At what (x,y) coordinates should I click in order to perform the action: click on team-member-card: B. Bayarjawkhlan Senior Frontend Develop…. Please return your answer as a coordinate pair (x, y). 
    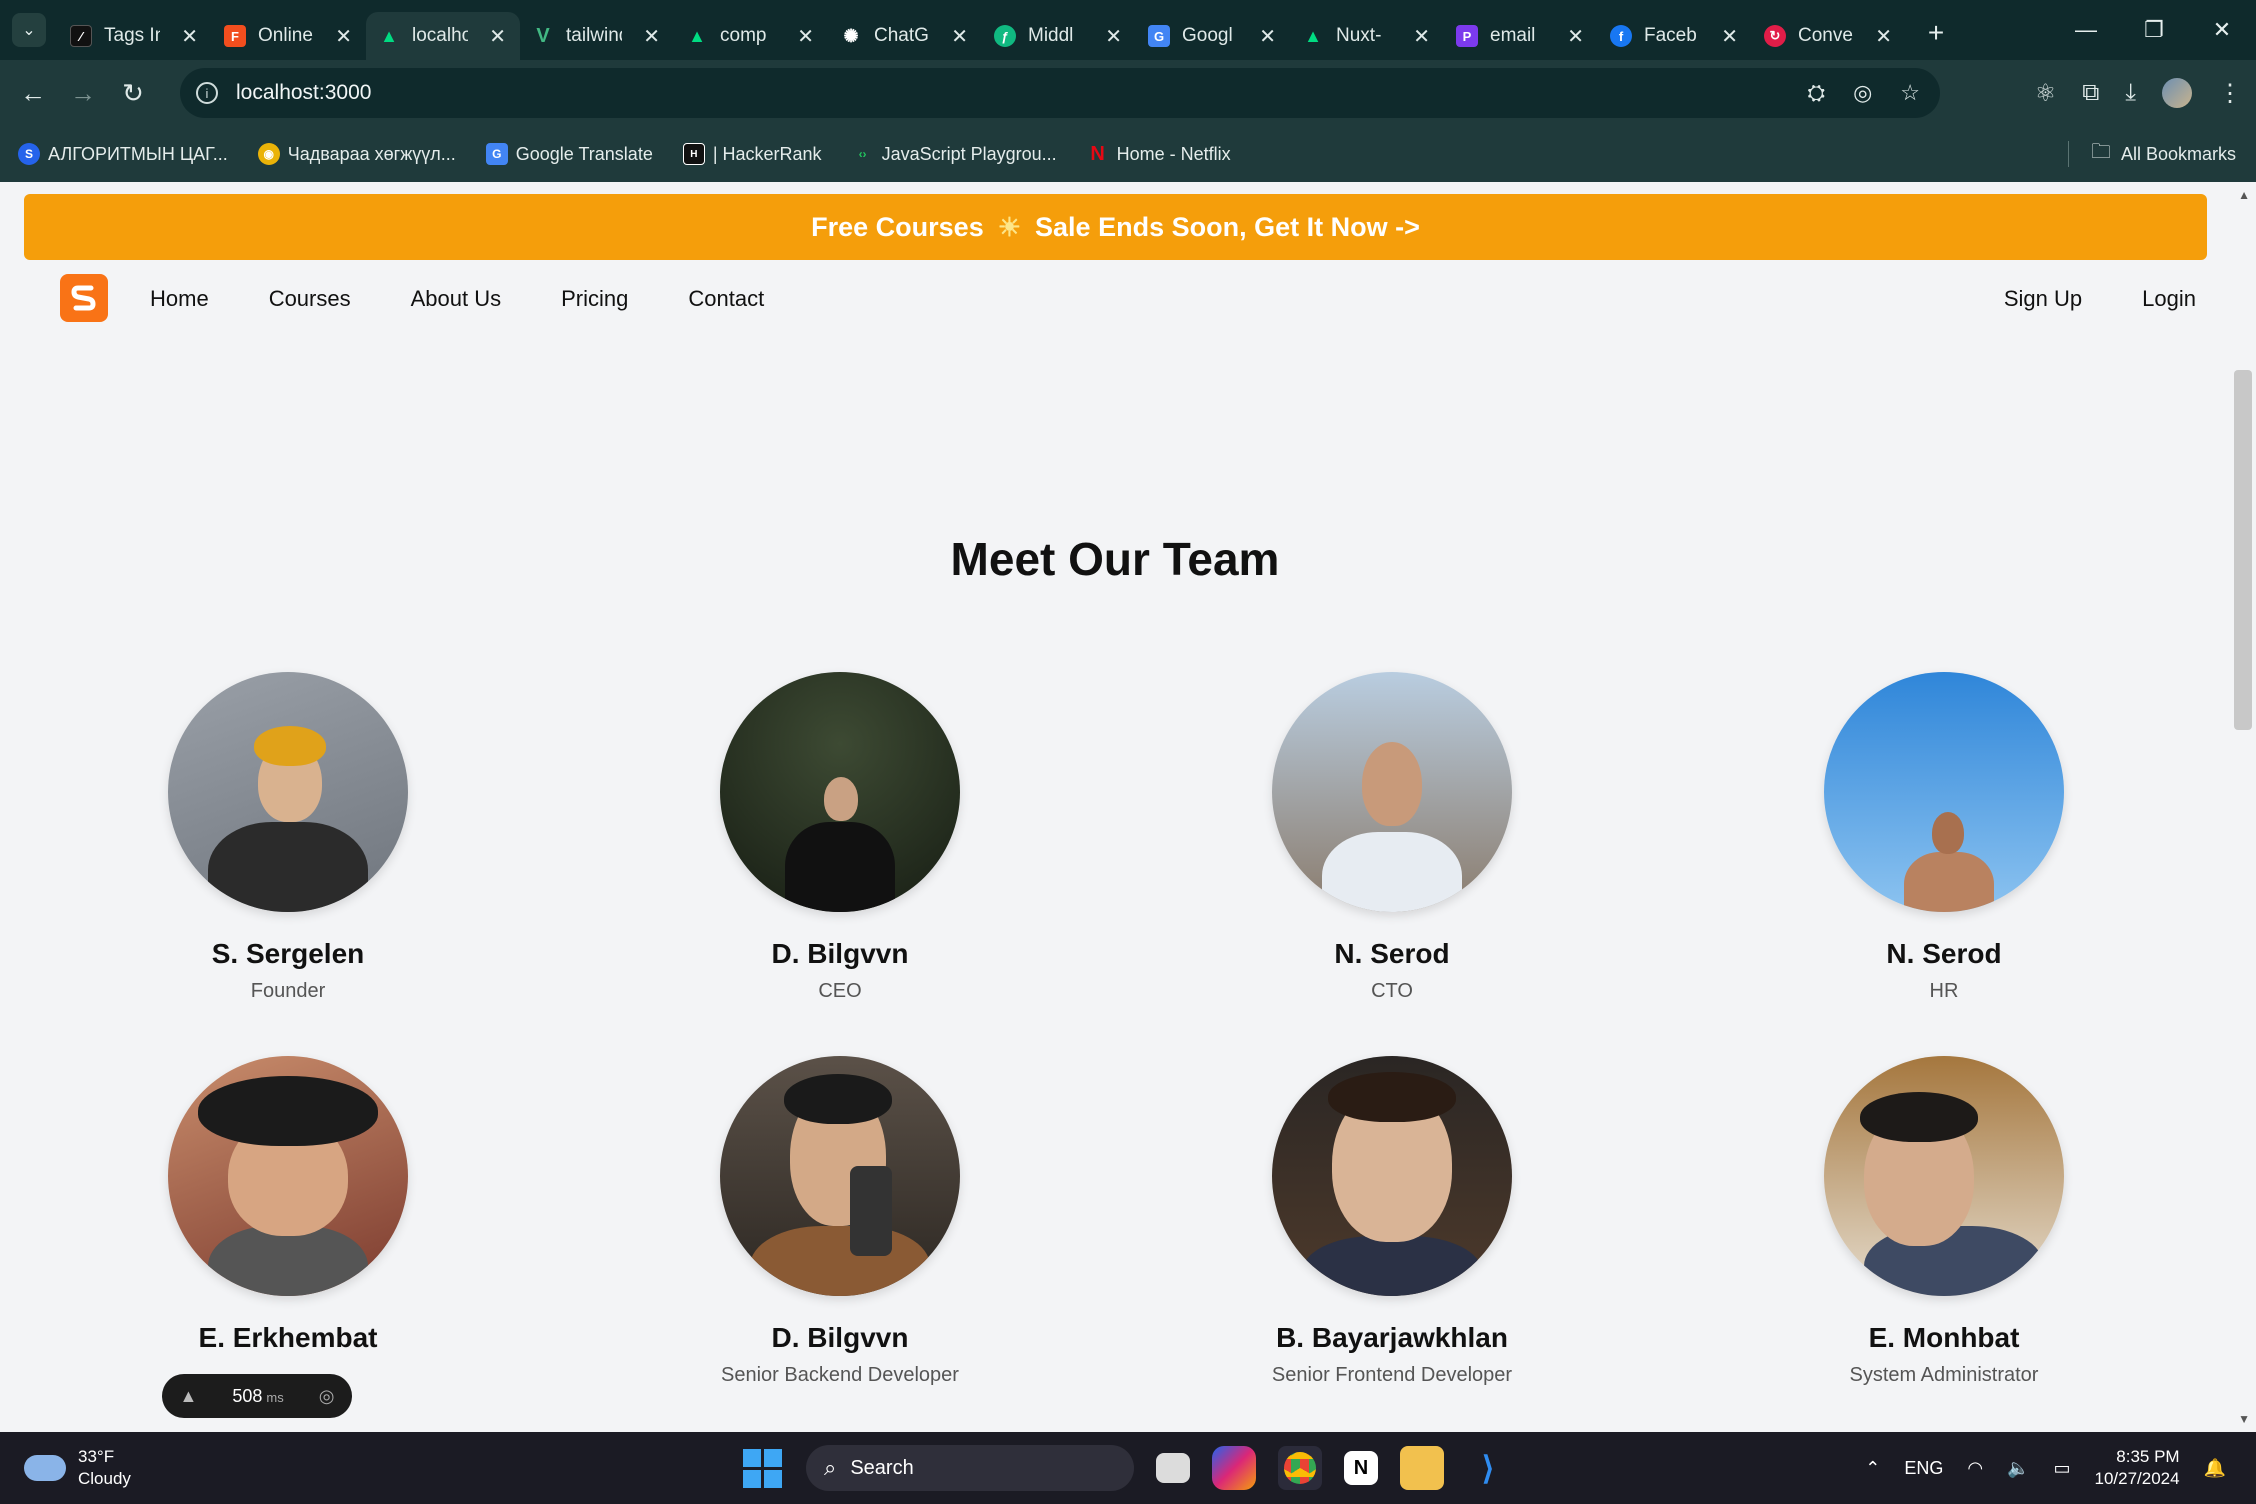
    Looking at the image, I should click on (1392, 1221).